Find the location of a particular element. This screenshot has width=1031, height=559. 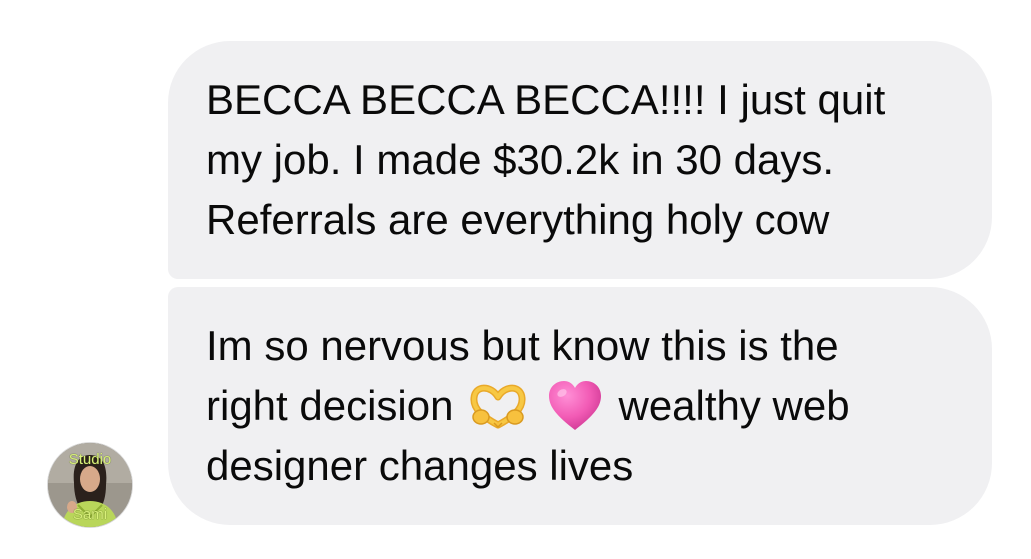

message-text-line: my job. I made $30.2k in 30 days. is located at coordinates (520, 159).